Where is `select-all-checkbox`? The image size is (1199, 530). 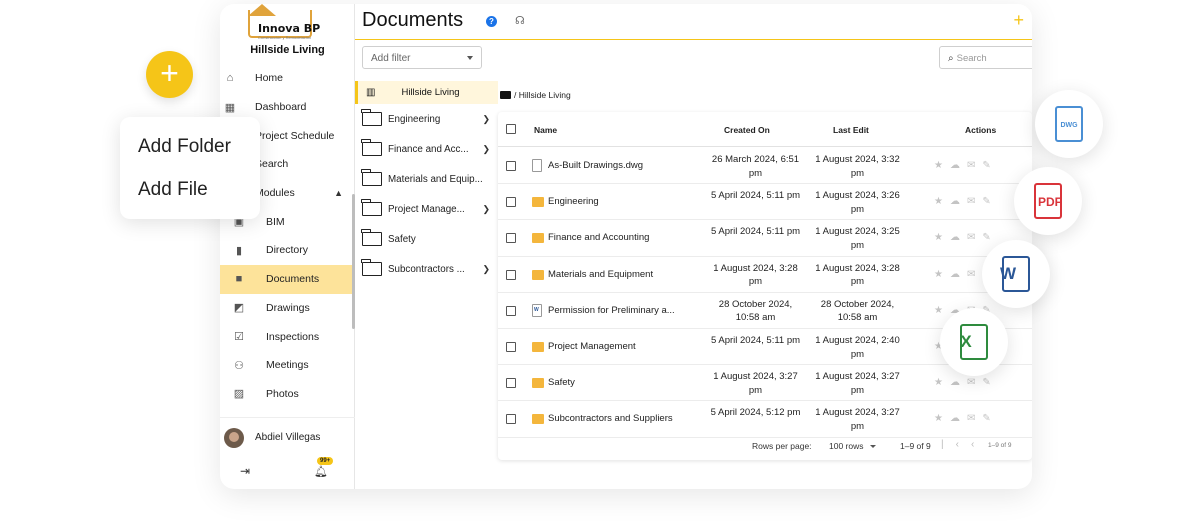 select-all-checkbox is located at coordinates (511, 129).